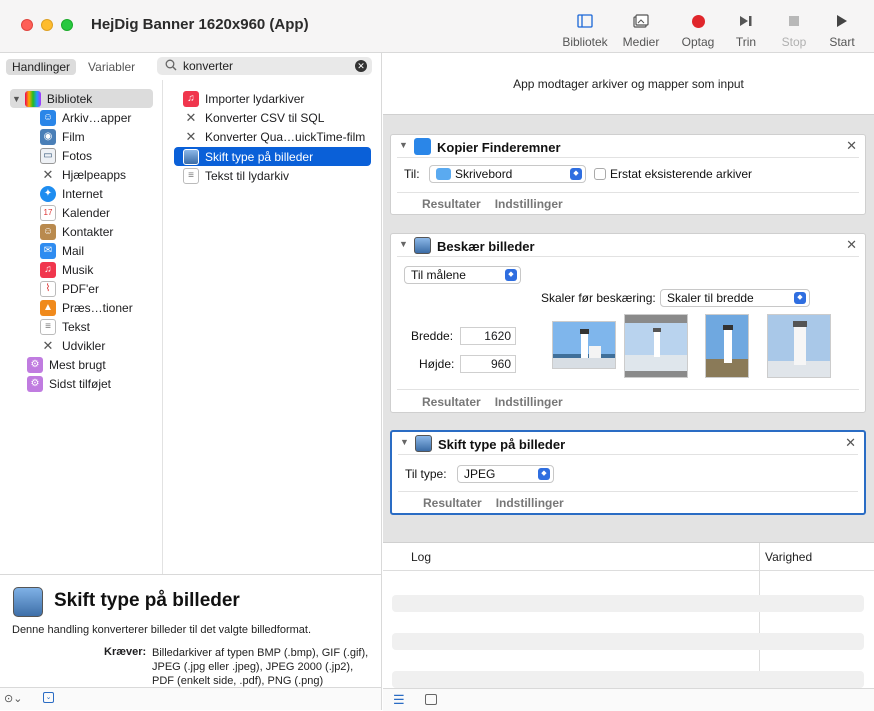  I want to click on contacts-icon: ☺, so click(48, 231).